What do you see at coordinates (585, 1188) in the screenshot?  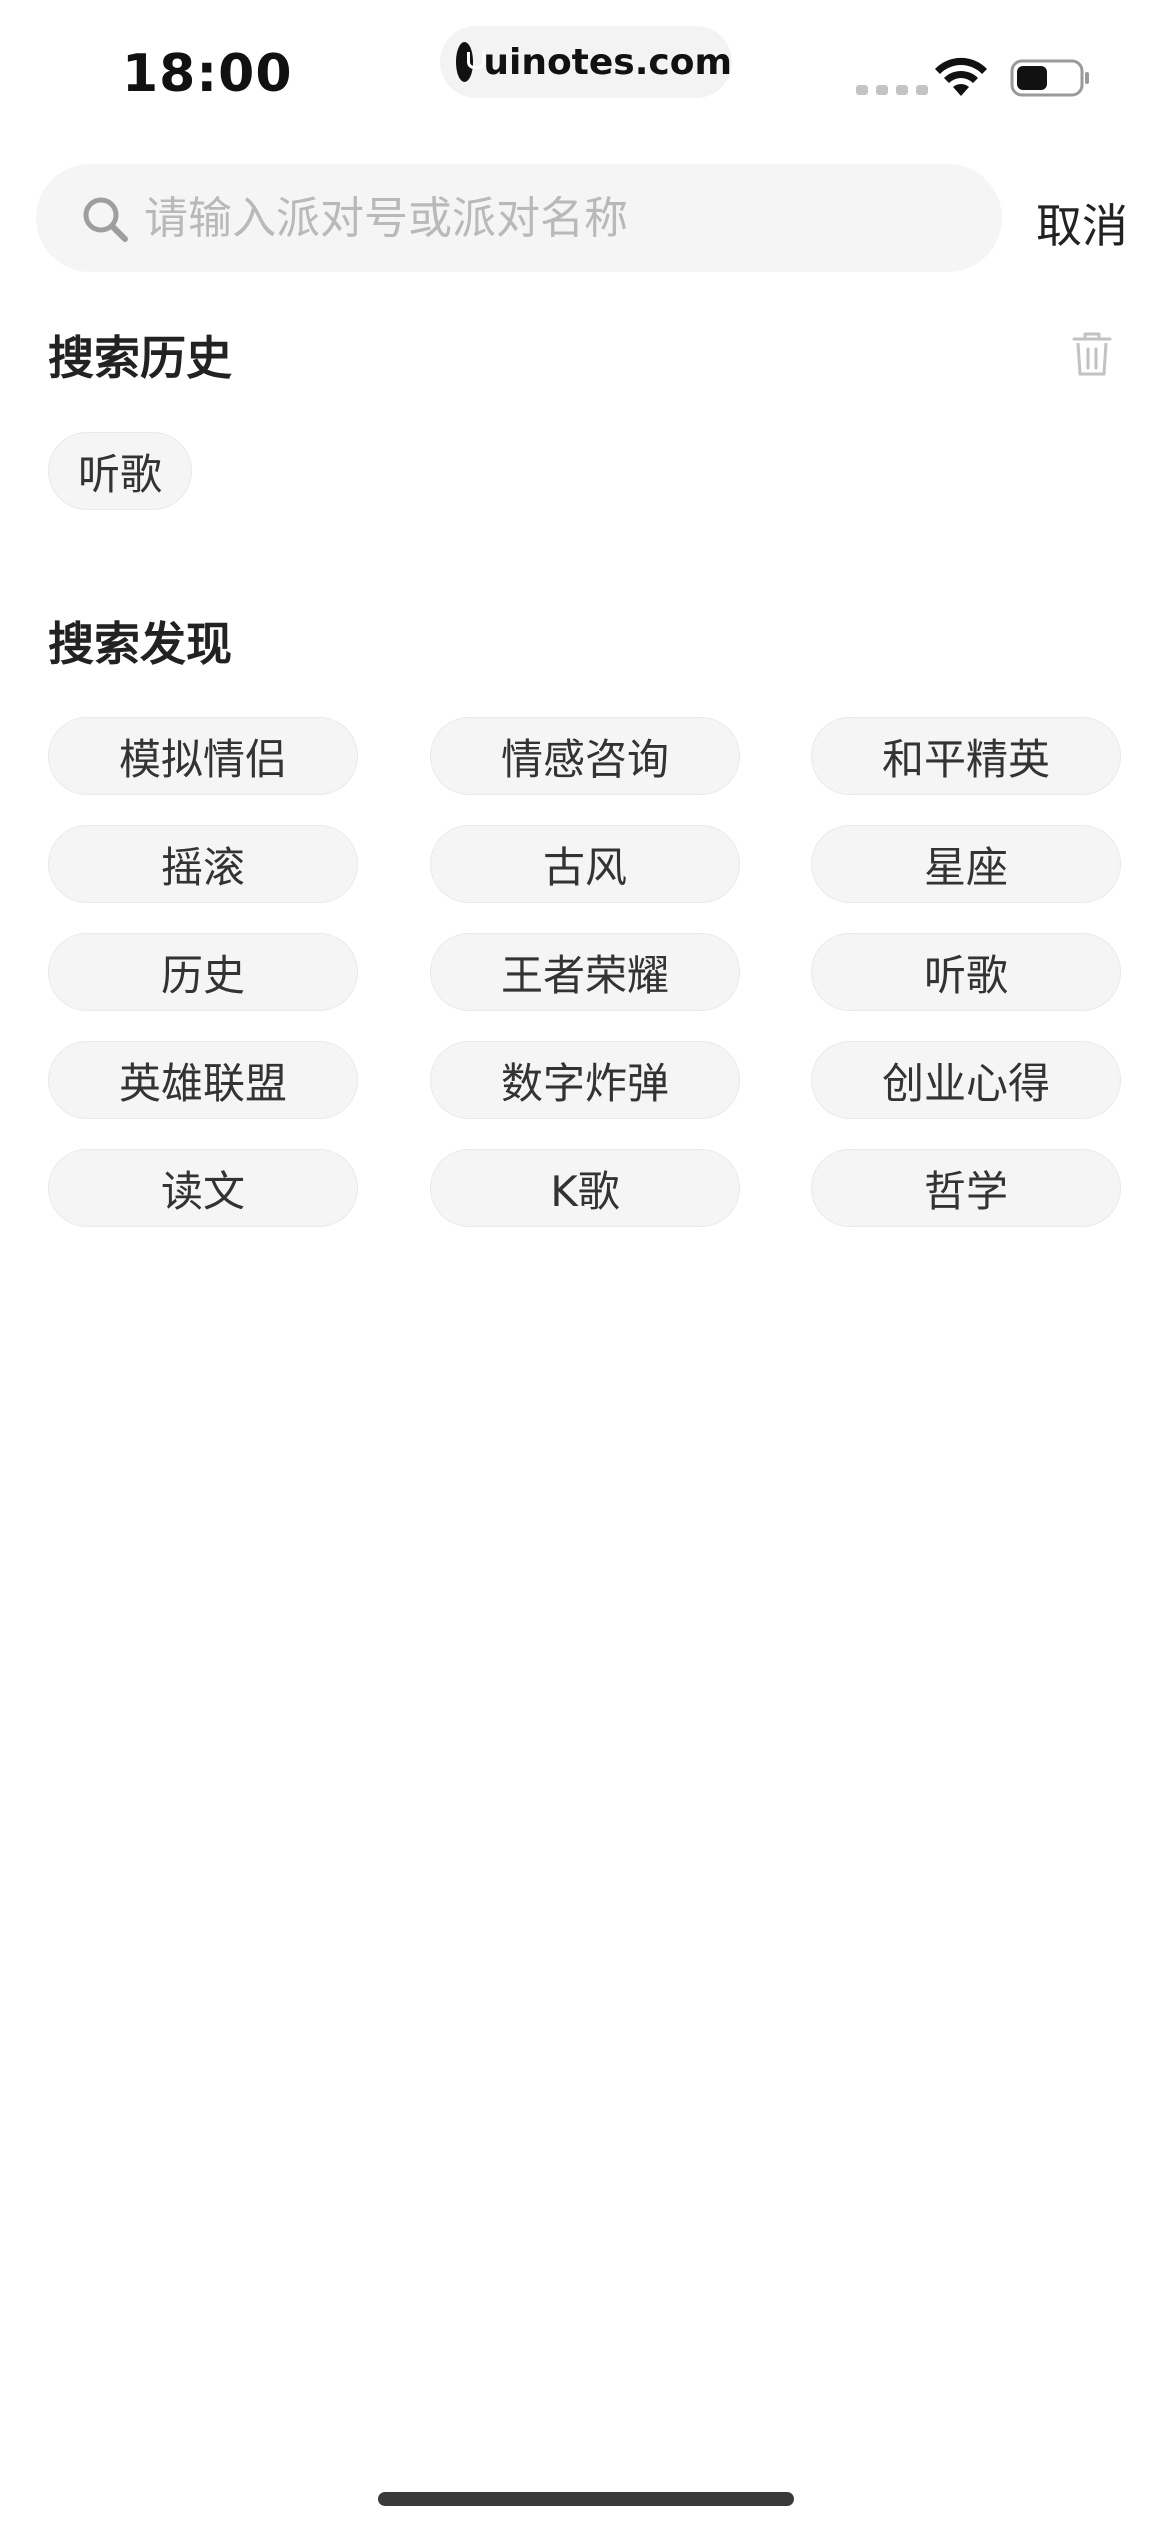 I see `discover-chip: K歌` at bounding box center [585, 1188].